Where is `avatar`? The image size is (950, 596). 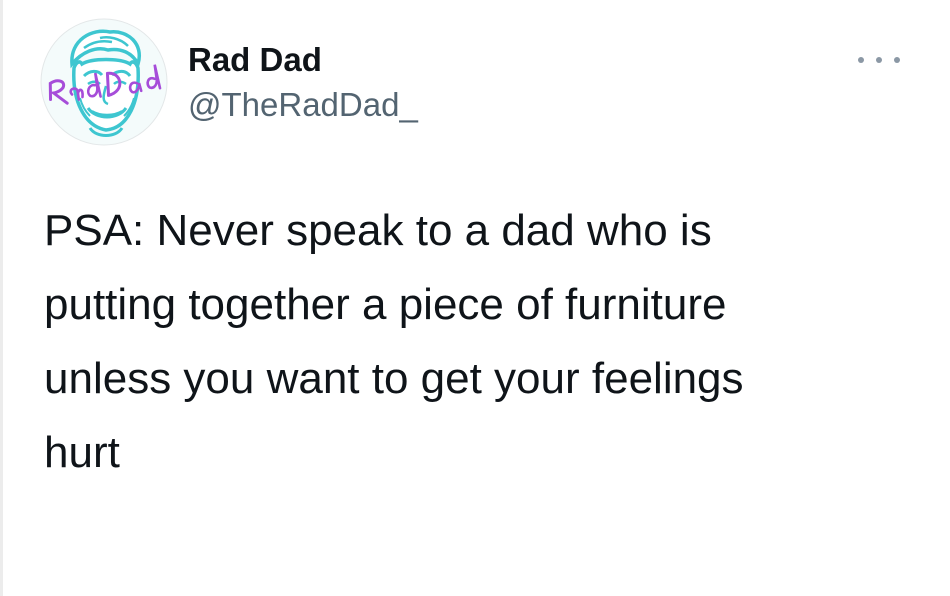 avatar is located at coordinates (104, 82).